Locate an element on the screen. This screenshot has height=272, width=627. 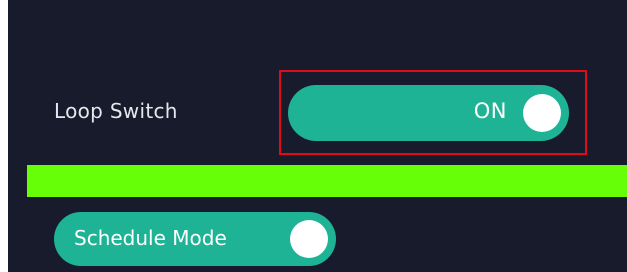
schedule-mode-toggle: Schedule Mode is located at coordinates (195, 239).